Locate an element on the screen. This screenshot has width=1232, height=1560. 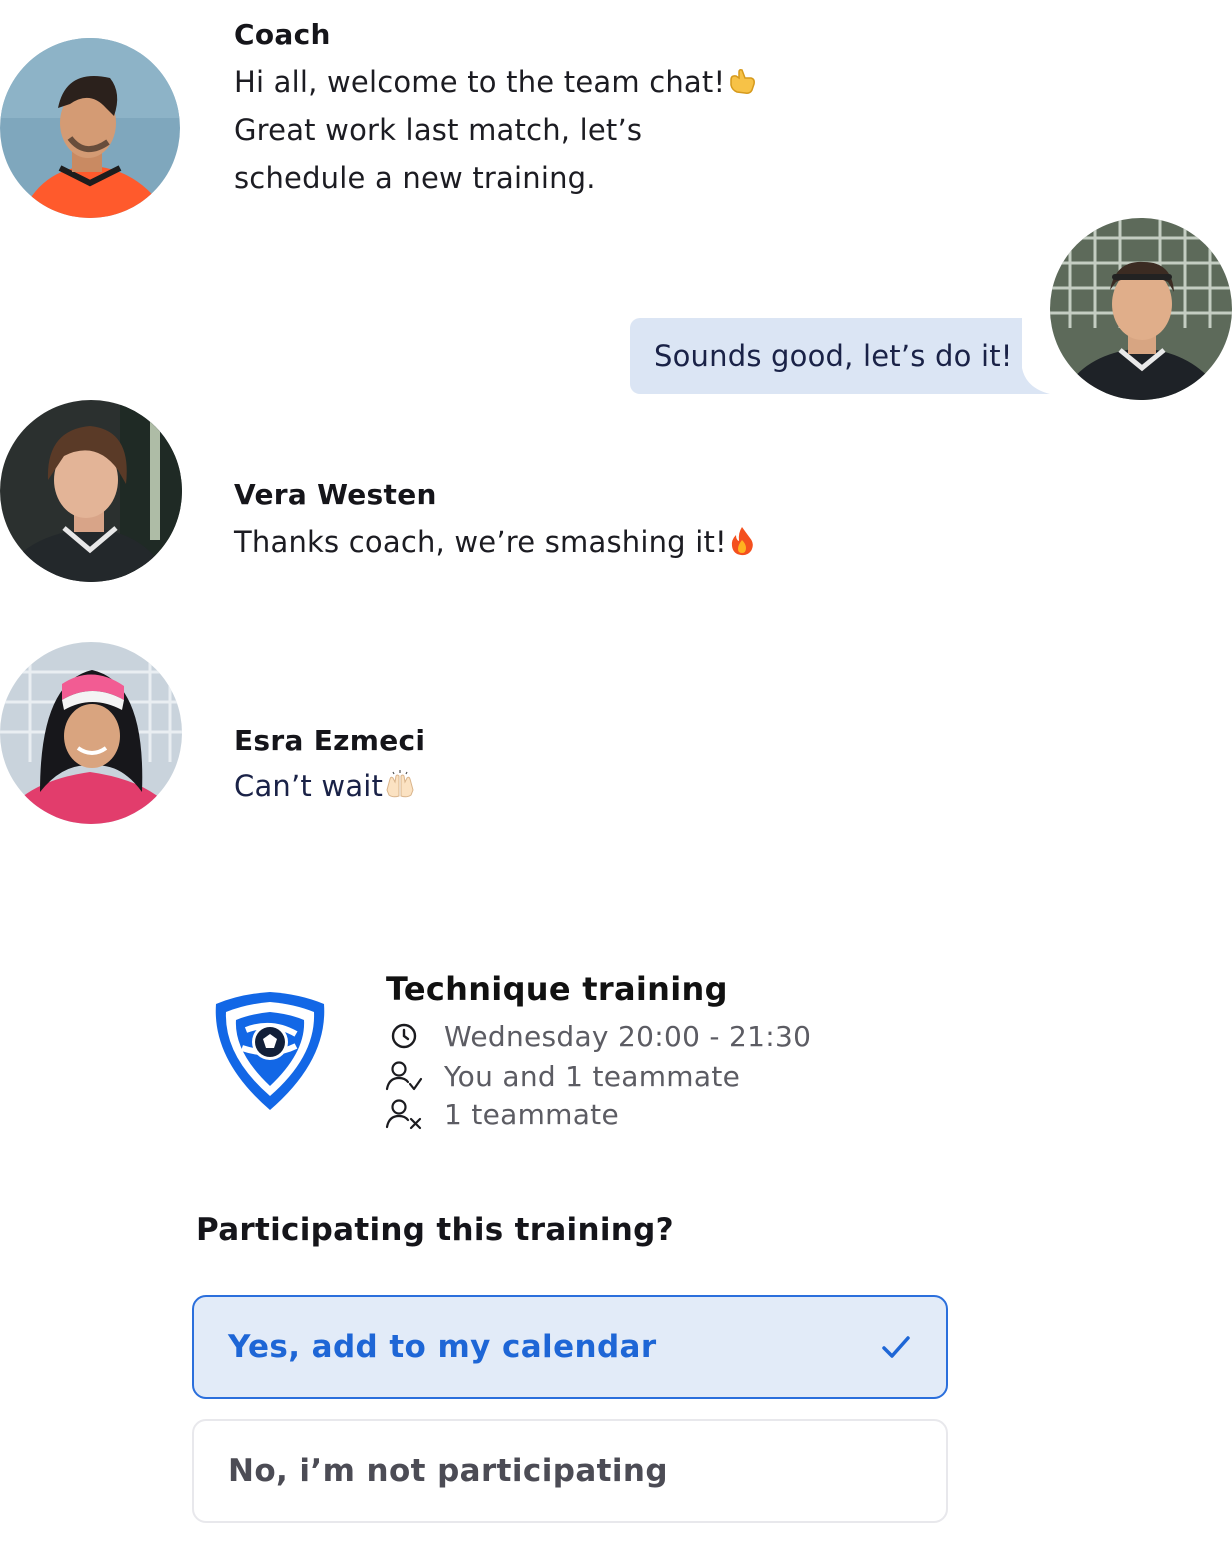
avatar-esra-ezmeci is located at coordinates (91, 733).